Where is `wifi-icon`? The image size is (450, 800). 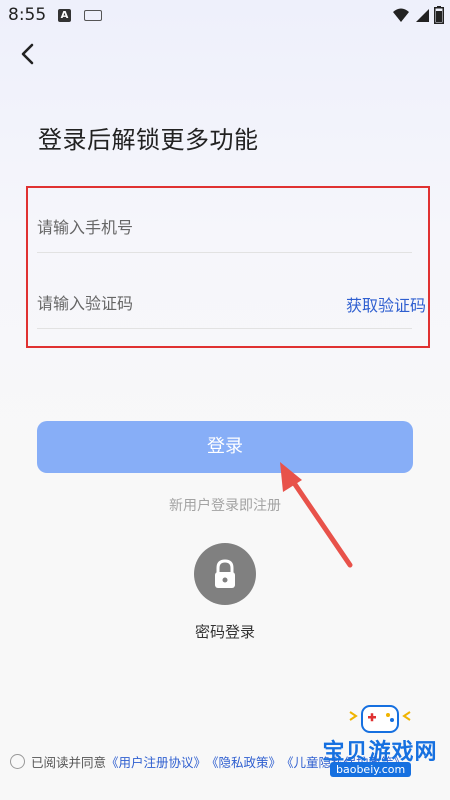
wifi-icon is located at coordinates (401, 15).